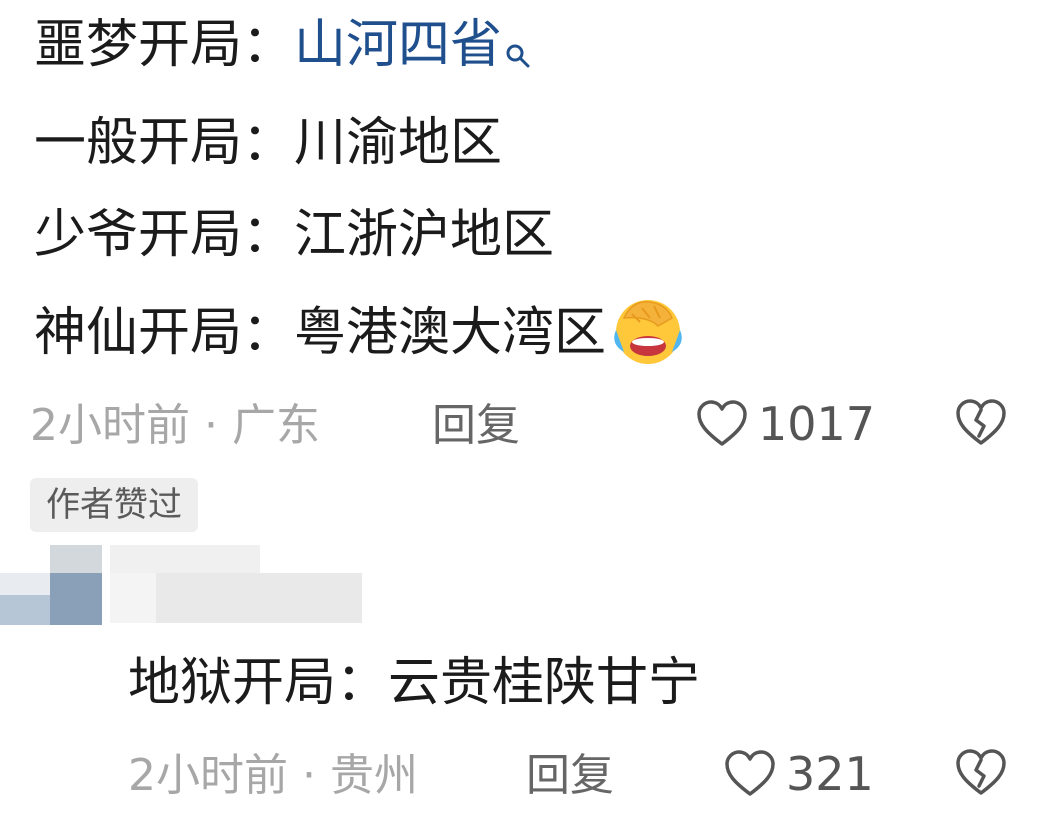 This screenshot has width=1044, height=820. I want to click on like-count: 1017, so click(817, 424).